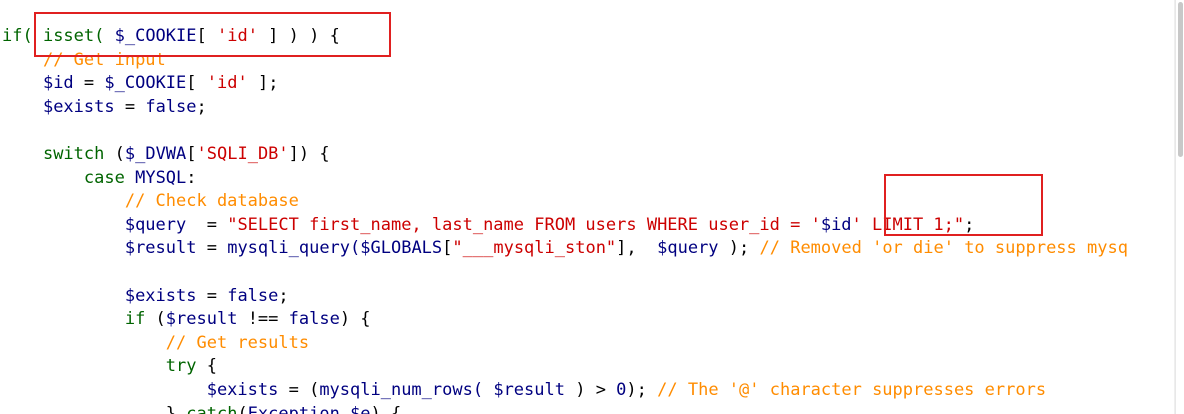  I want to click on code-token: // The '@' character suppresses errors, so click(852, 390).